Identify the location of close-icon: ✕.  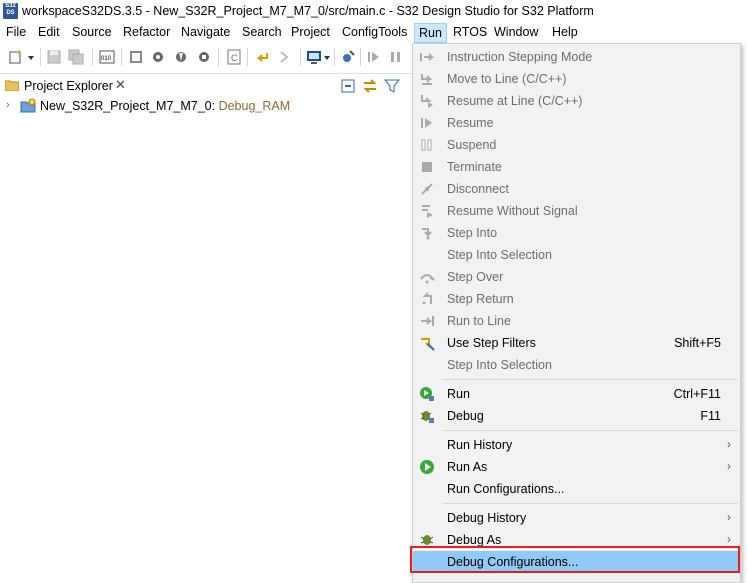
(120, 85).